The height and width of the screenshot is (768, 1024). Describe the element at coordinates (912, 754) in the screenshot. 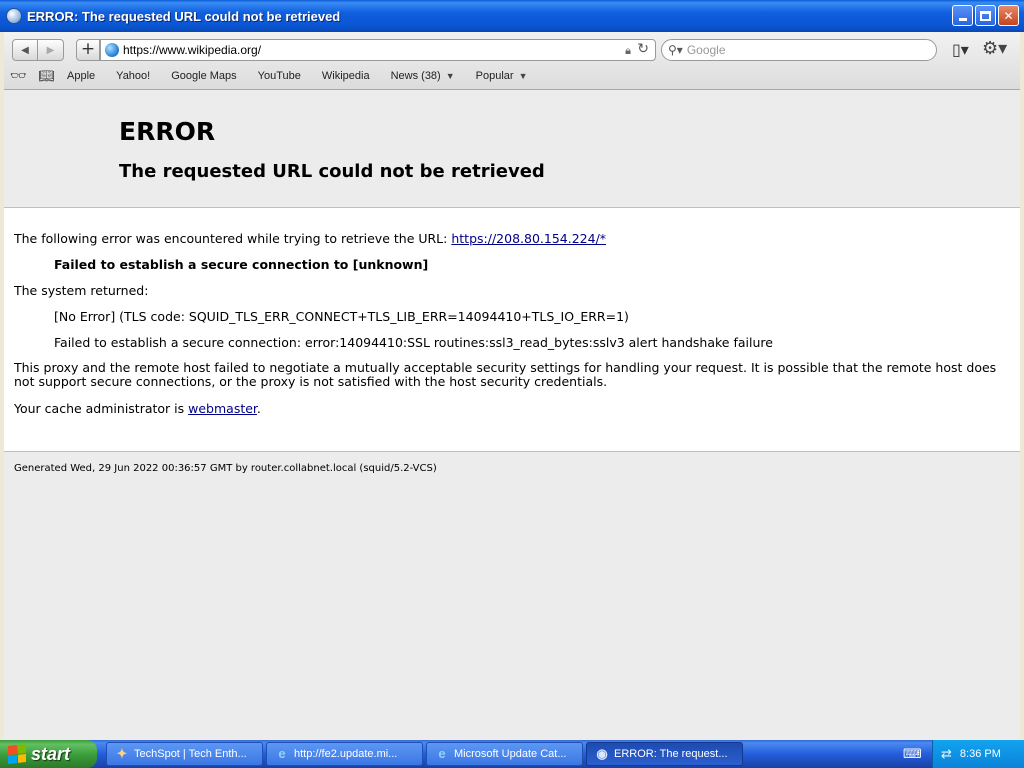

I see `keyboard-icon: ⌨` at that location.